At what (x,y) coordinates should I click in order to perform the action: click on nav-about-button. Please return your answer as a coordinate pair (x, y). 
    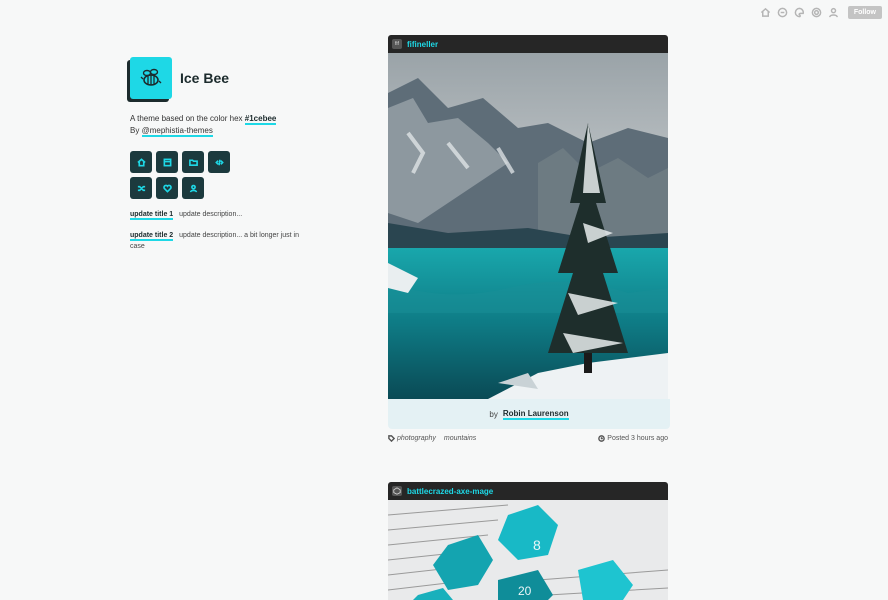
    Looking at the image, I should click on (193, 188).